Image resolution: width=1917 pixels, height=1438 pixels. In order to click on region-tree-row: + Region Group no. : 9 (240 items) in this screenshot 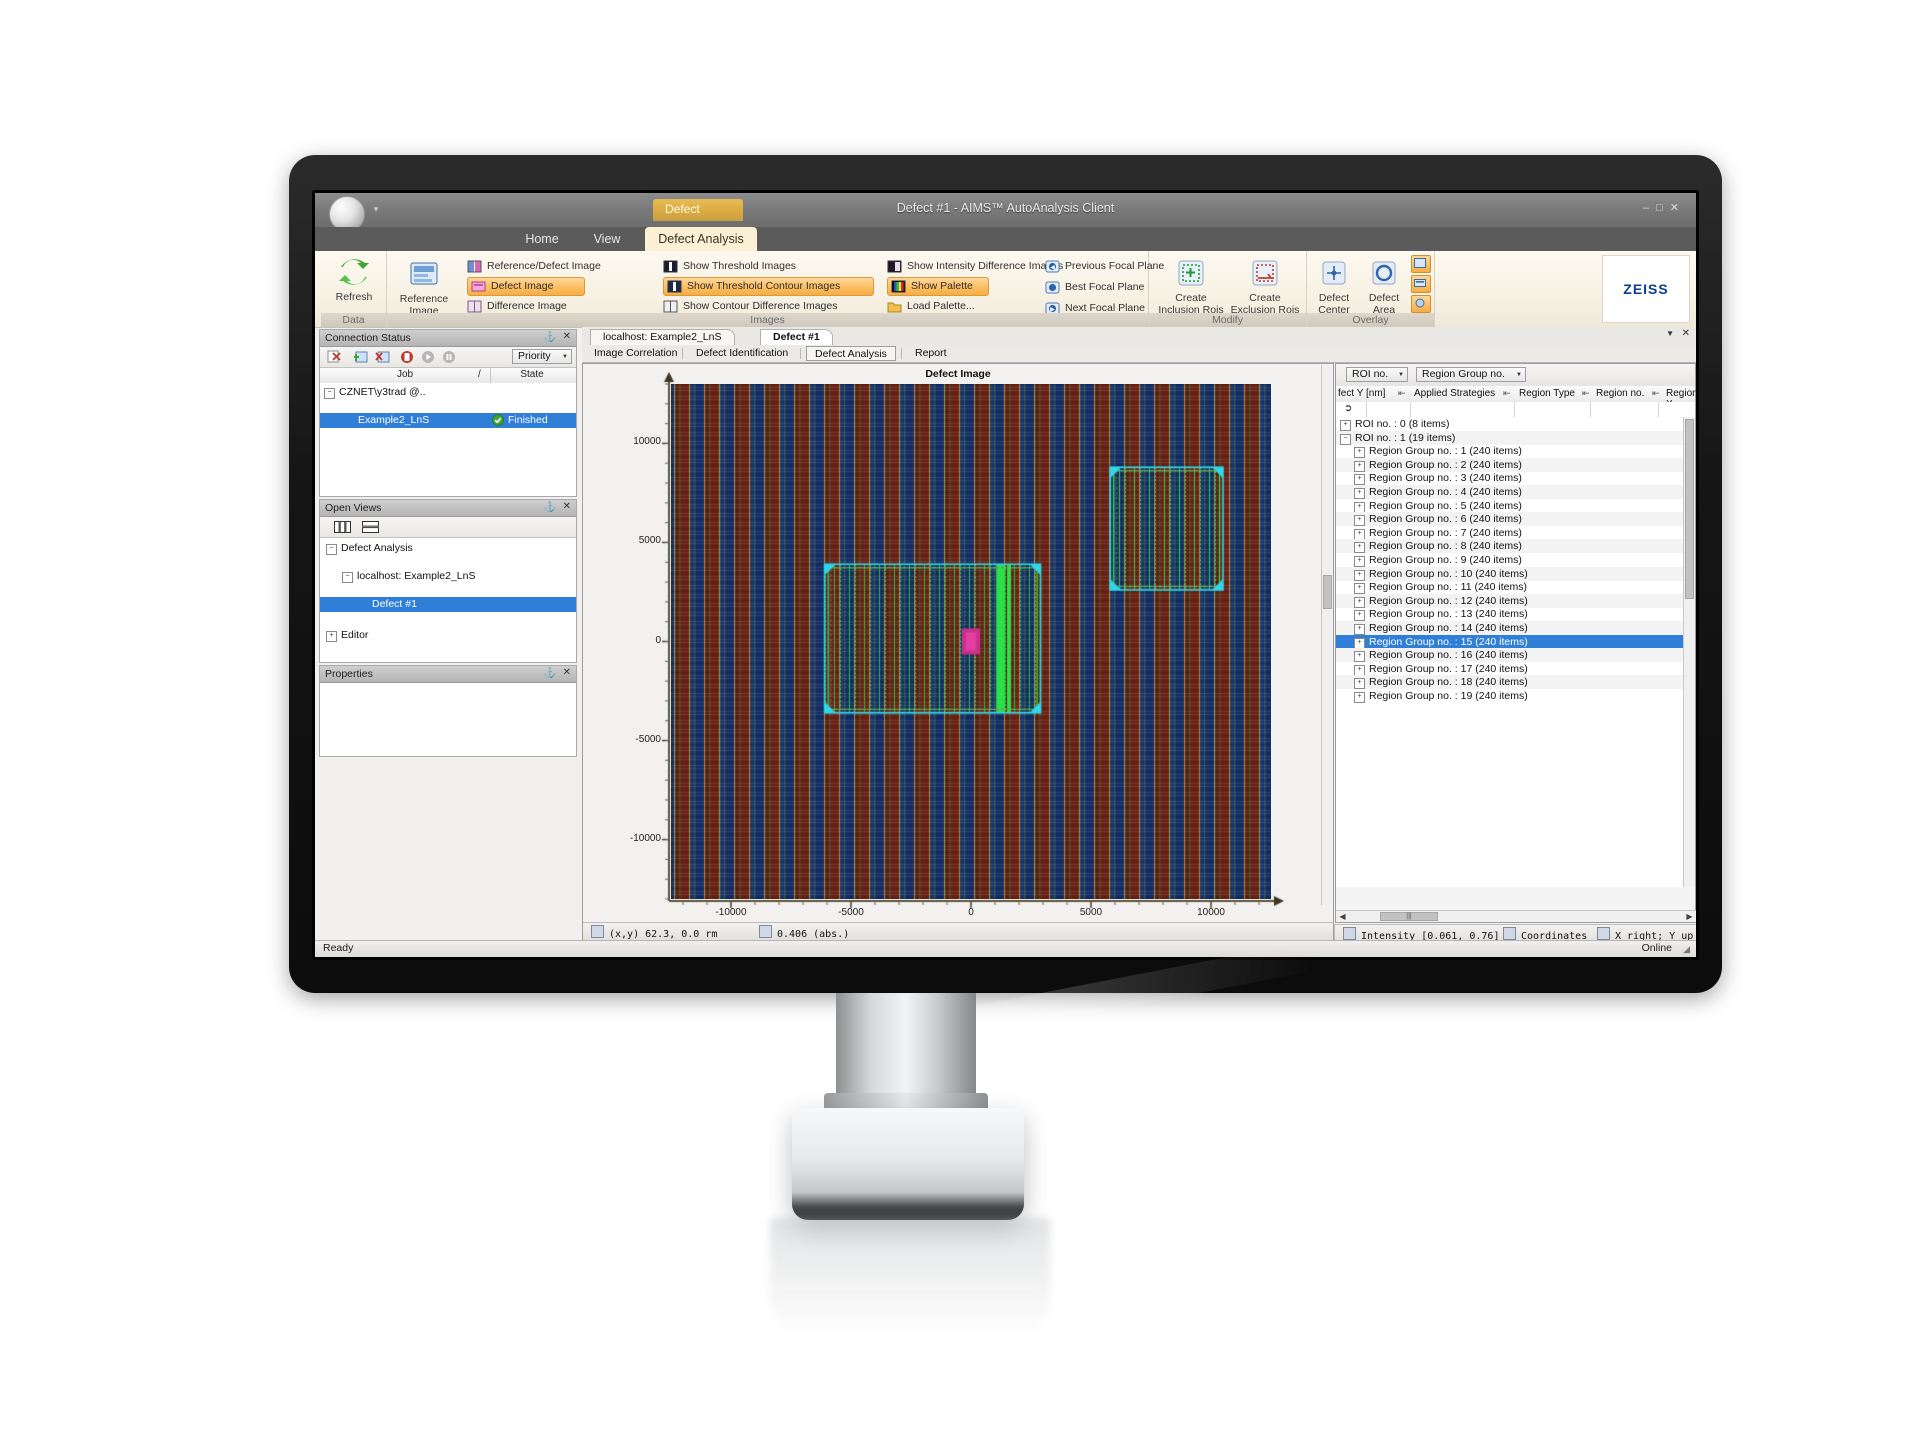, I will do `click(1510, 560)`.